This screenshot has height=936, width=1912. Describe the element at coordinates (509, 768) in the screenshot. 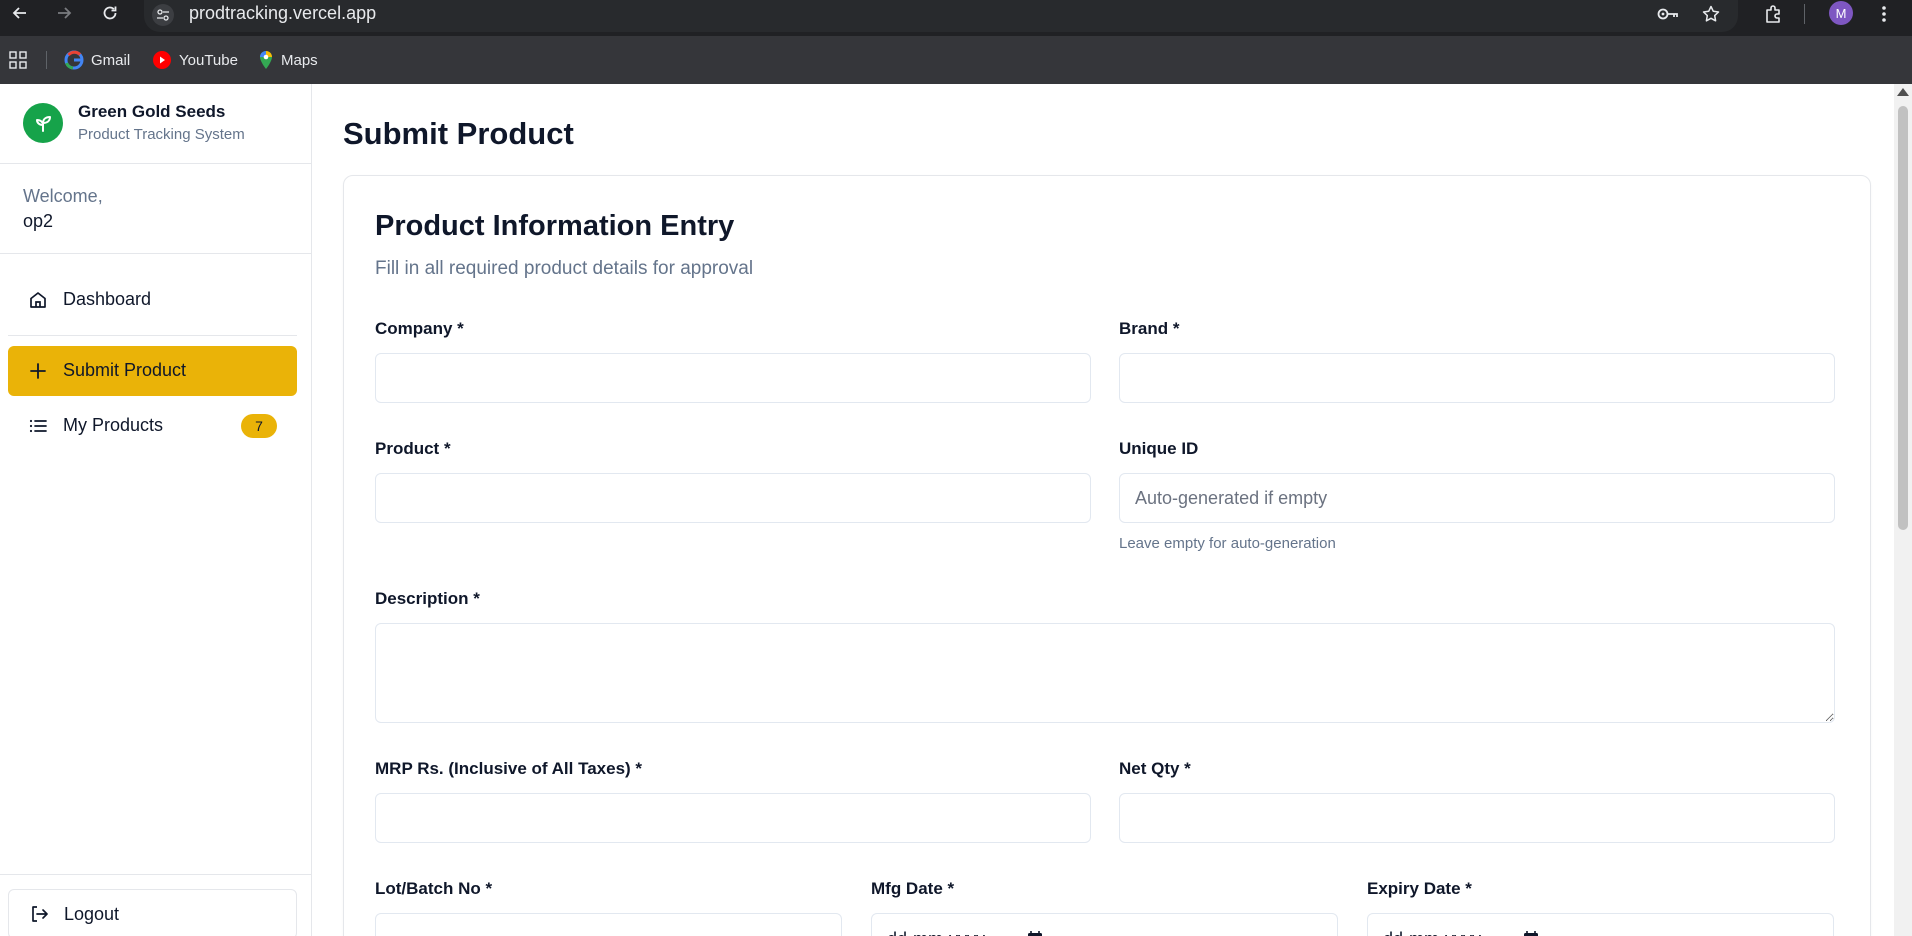

I see `mrp-label: MRP Rs. (Inclusive of All Taxes) *` at that location.